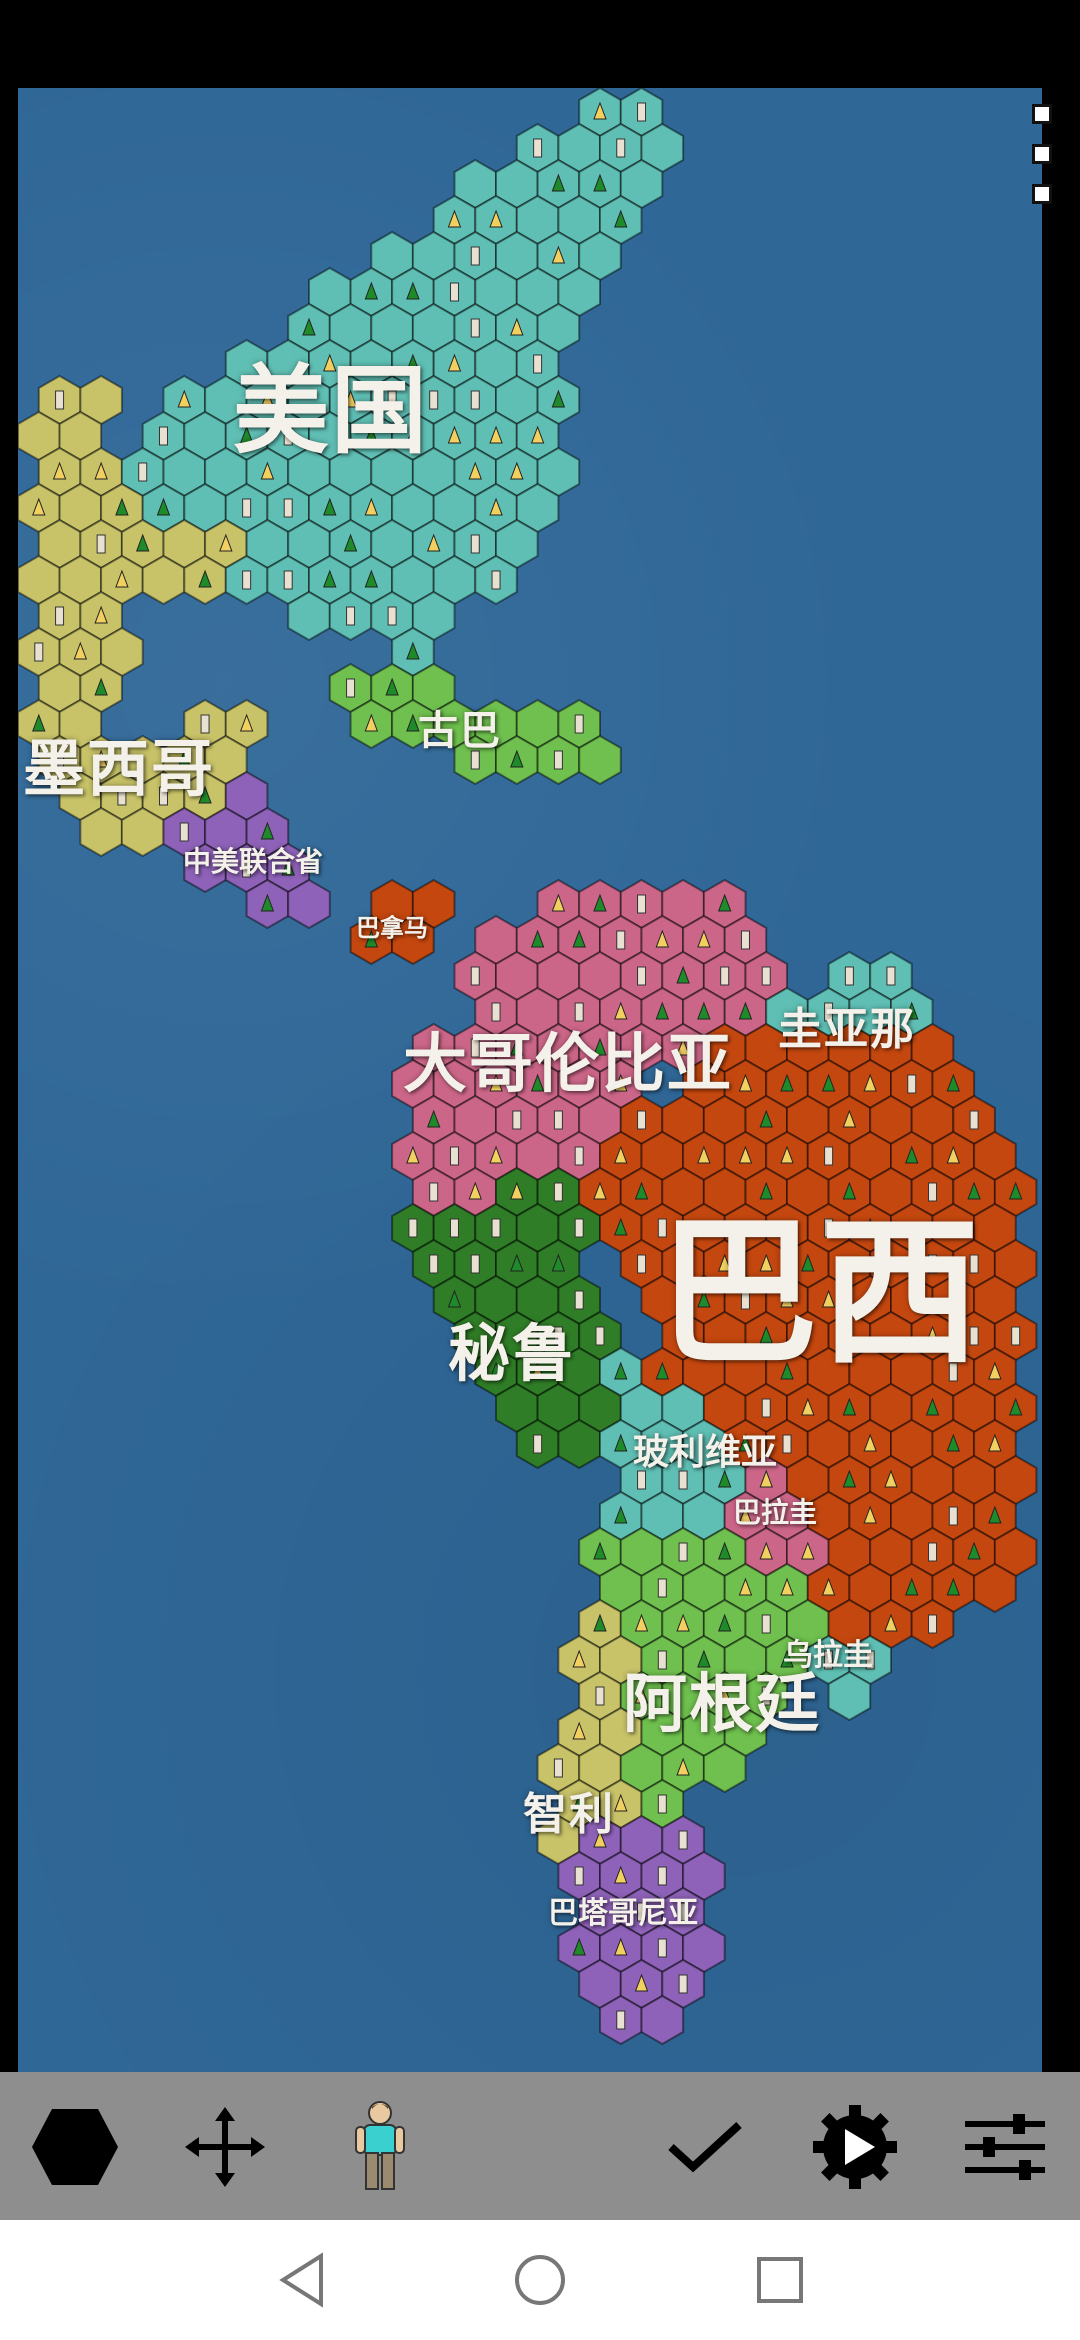 This screenshot has height=2340, width=1080. I want to click on label-cuba: 古巴, so click(460, 730).